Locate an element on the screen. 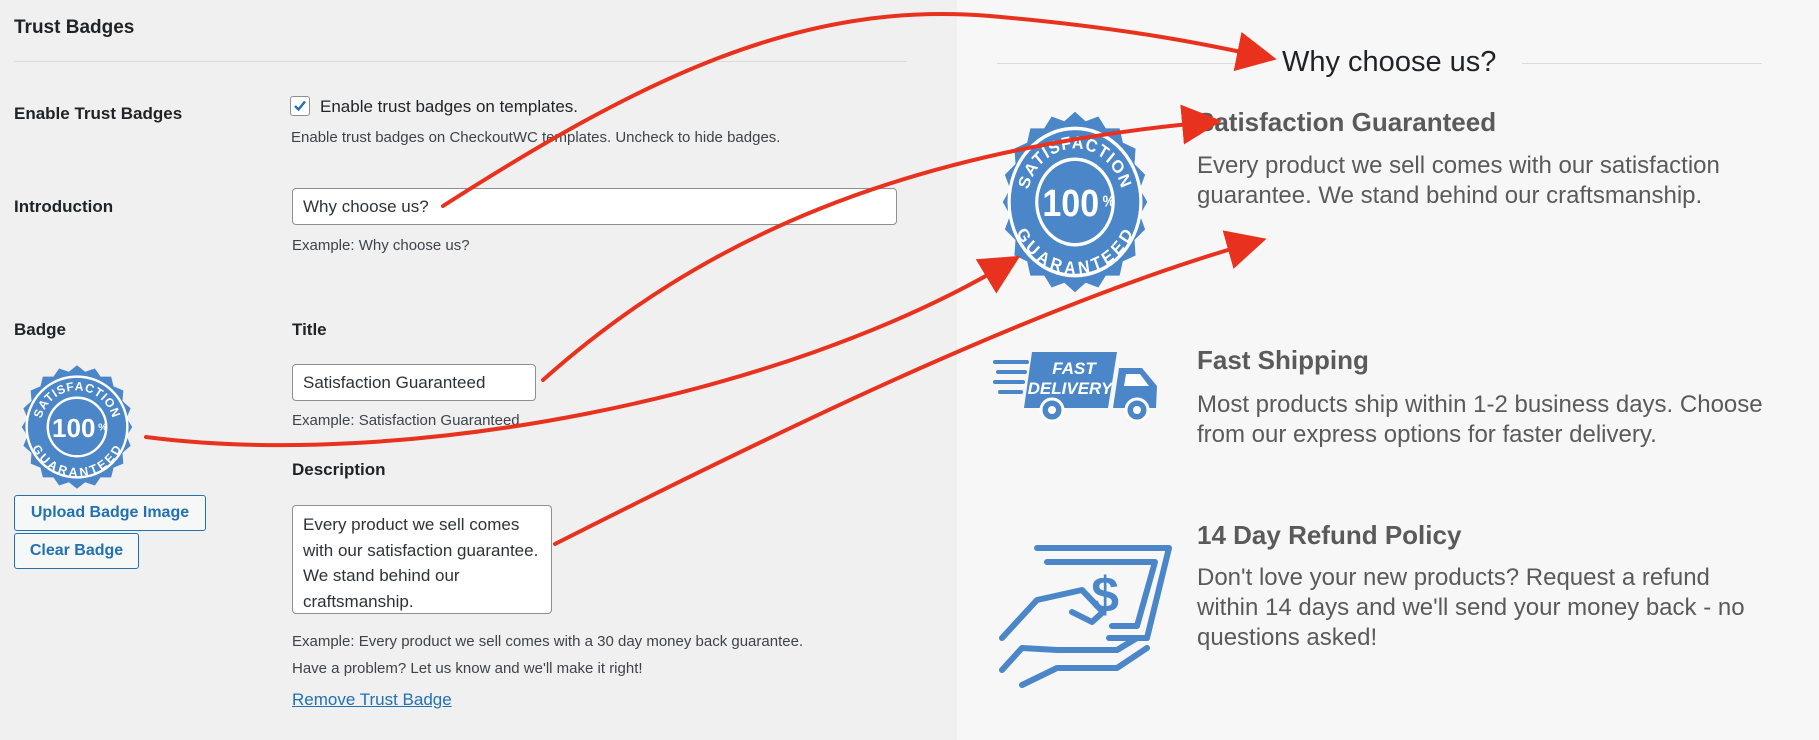 Image resolution: width=1819 pixels, height=740 pixels. enable-checkbox is located at coordinates (300, 106).